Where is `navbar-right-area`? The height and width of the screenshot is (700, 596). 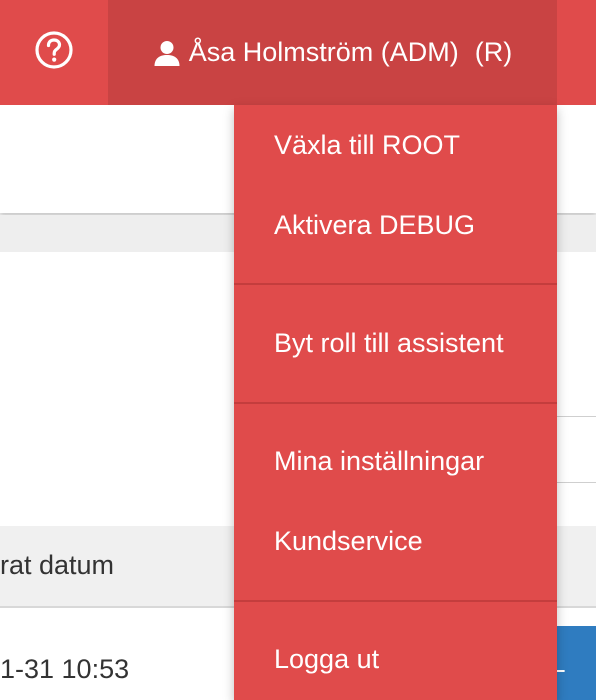
navbar-right-area is located at coordinates (576, 52).